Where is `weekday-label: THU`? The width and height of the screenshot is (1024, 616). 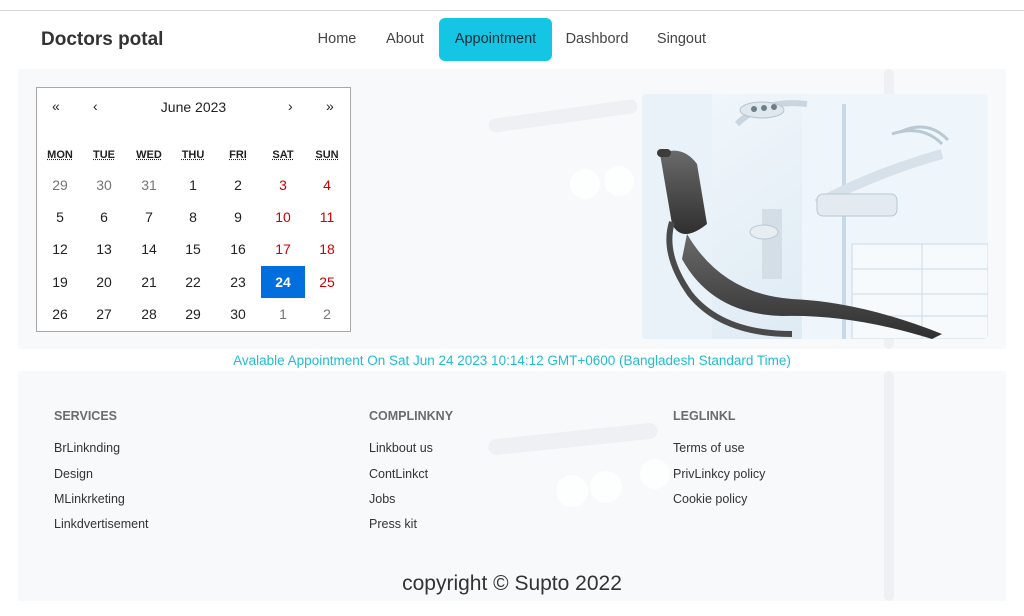 weekday-label: THU is located at coordinates (193, 155).